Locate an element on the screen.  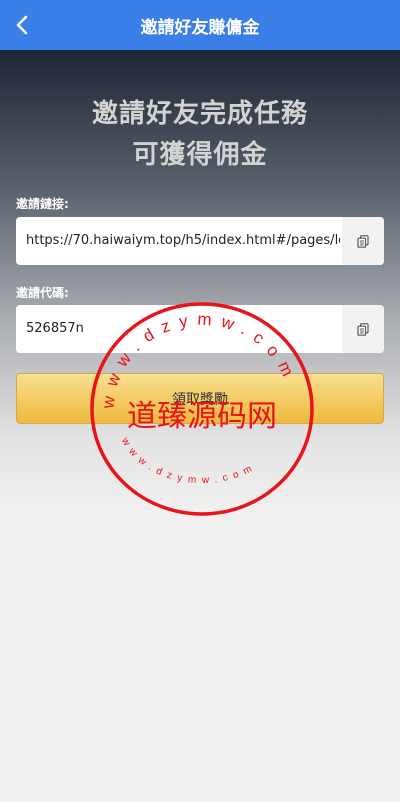
invite-code-field: 526857n is located at coordinates (200, 329).